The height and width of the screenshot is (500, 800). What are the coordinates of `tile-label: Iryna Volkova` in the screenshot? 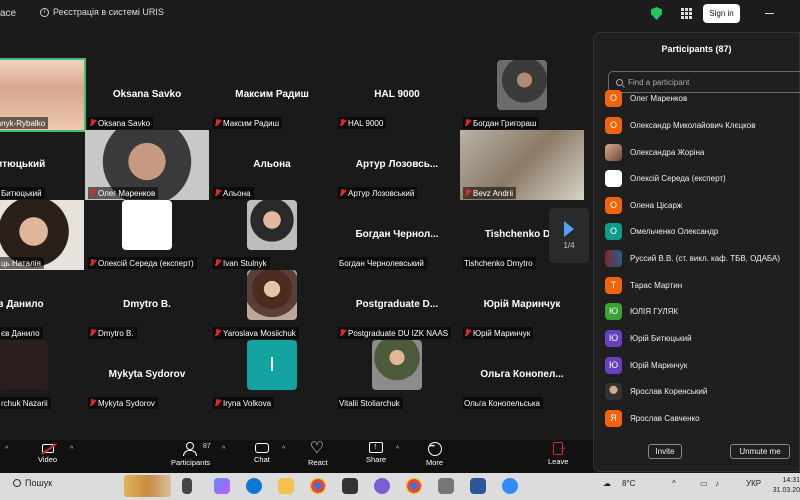 It's located at (244, 403).